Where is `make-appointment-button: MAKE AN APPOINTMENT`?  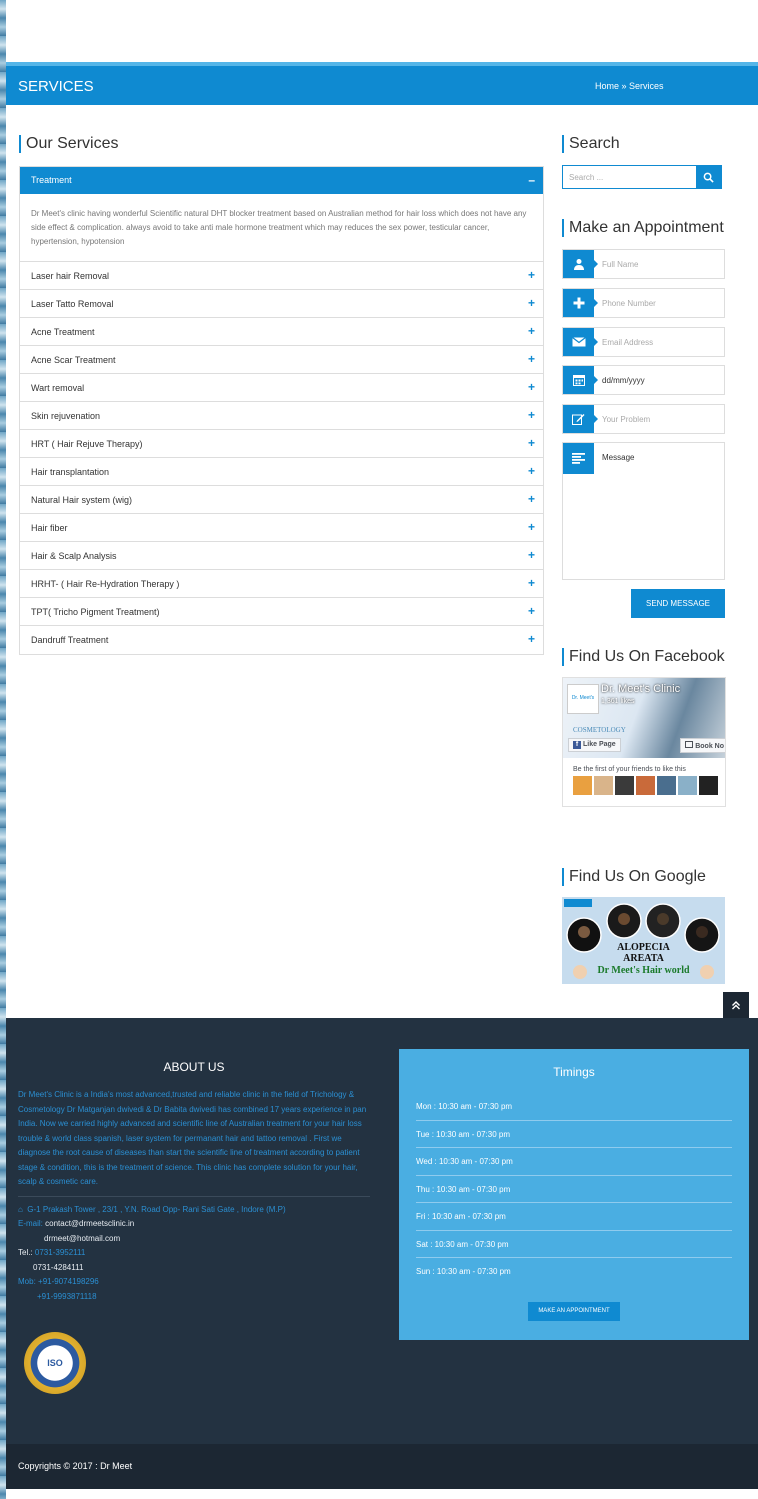 make-appointment-button: MAKE AN APPOINTMENT is located at coordinates (574, 1311).